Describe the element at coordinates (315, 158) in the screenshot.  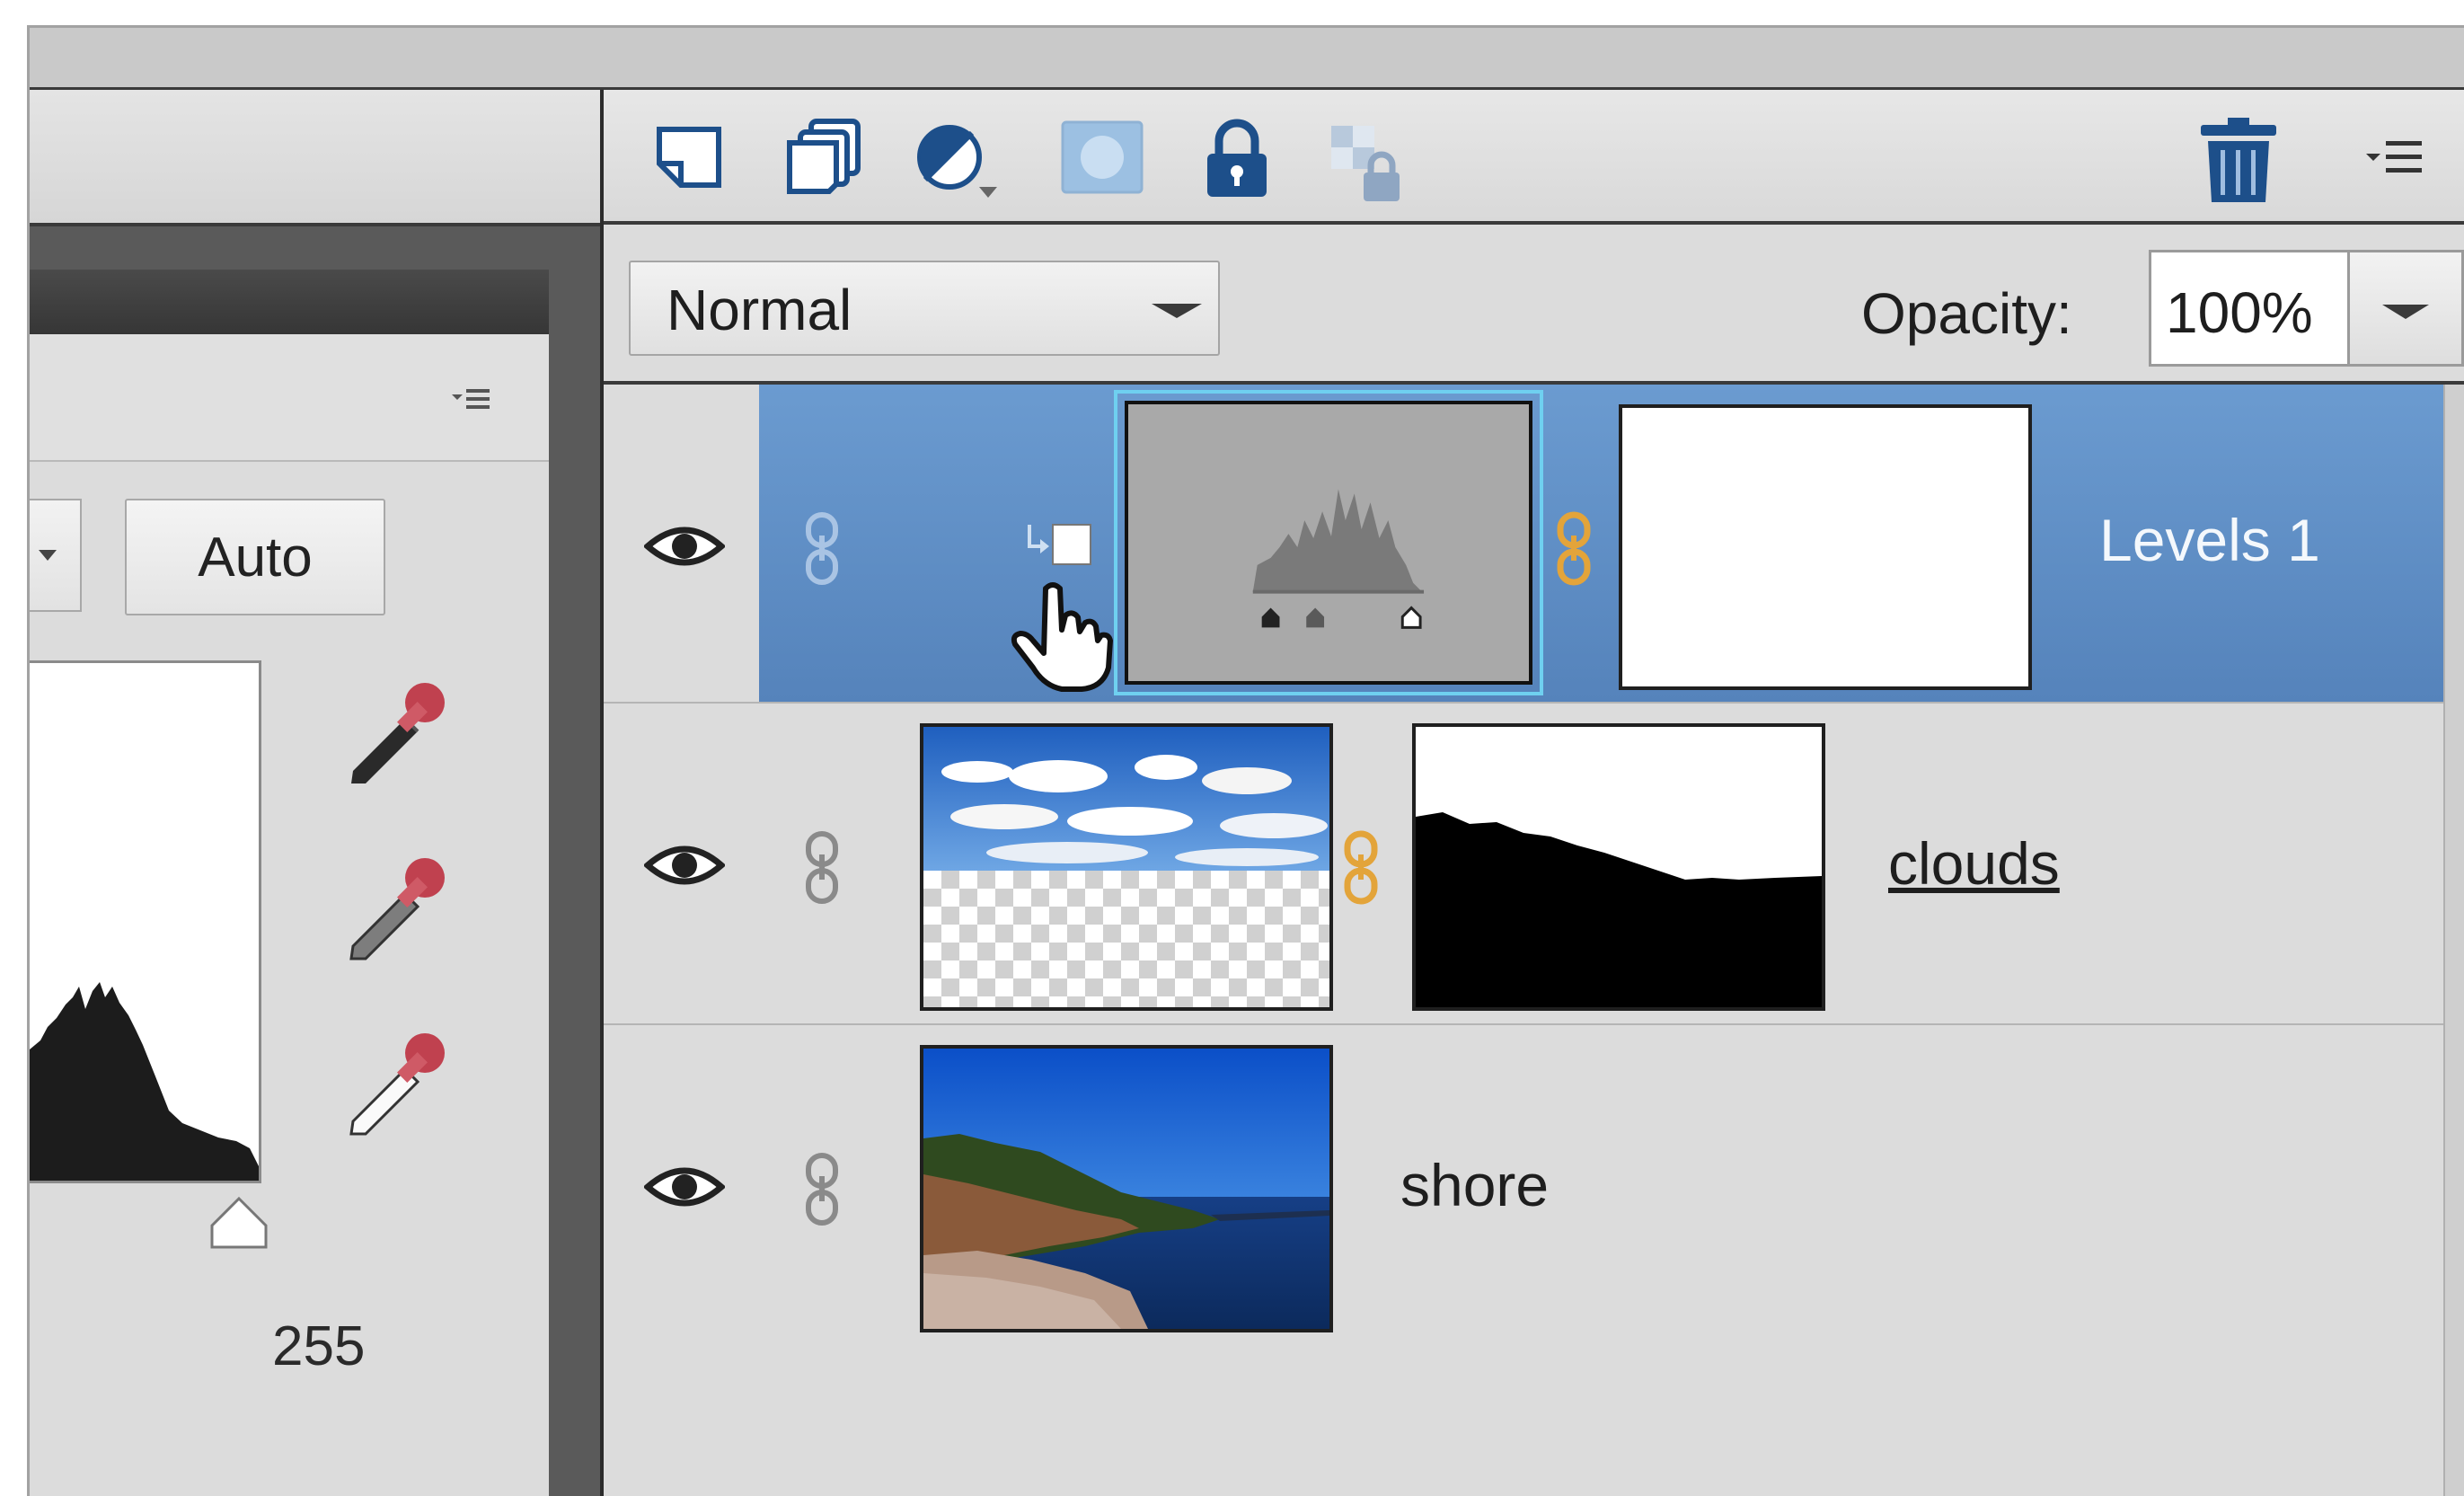
I see `left-panel-header` at that location.